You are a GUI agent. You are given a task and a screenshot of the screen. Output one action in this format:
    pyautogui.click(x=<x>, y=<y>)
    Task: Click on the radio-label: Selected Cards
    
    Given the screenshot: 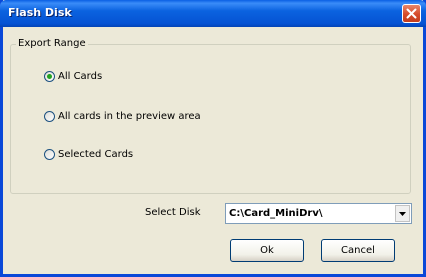 What is the action you would take?
    pyautogui.click(x=95, y=155)
    